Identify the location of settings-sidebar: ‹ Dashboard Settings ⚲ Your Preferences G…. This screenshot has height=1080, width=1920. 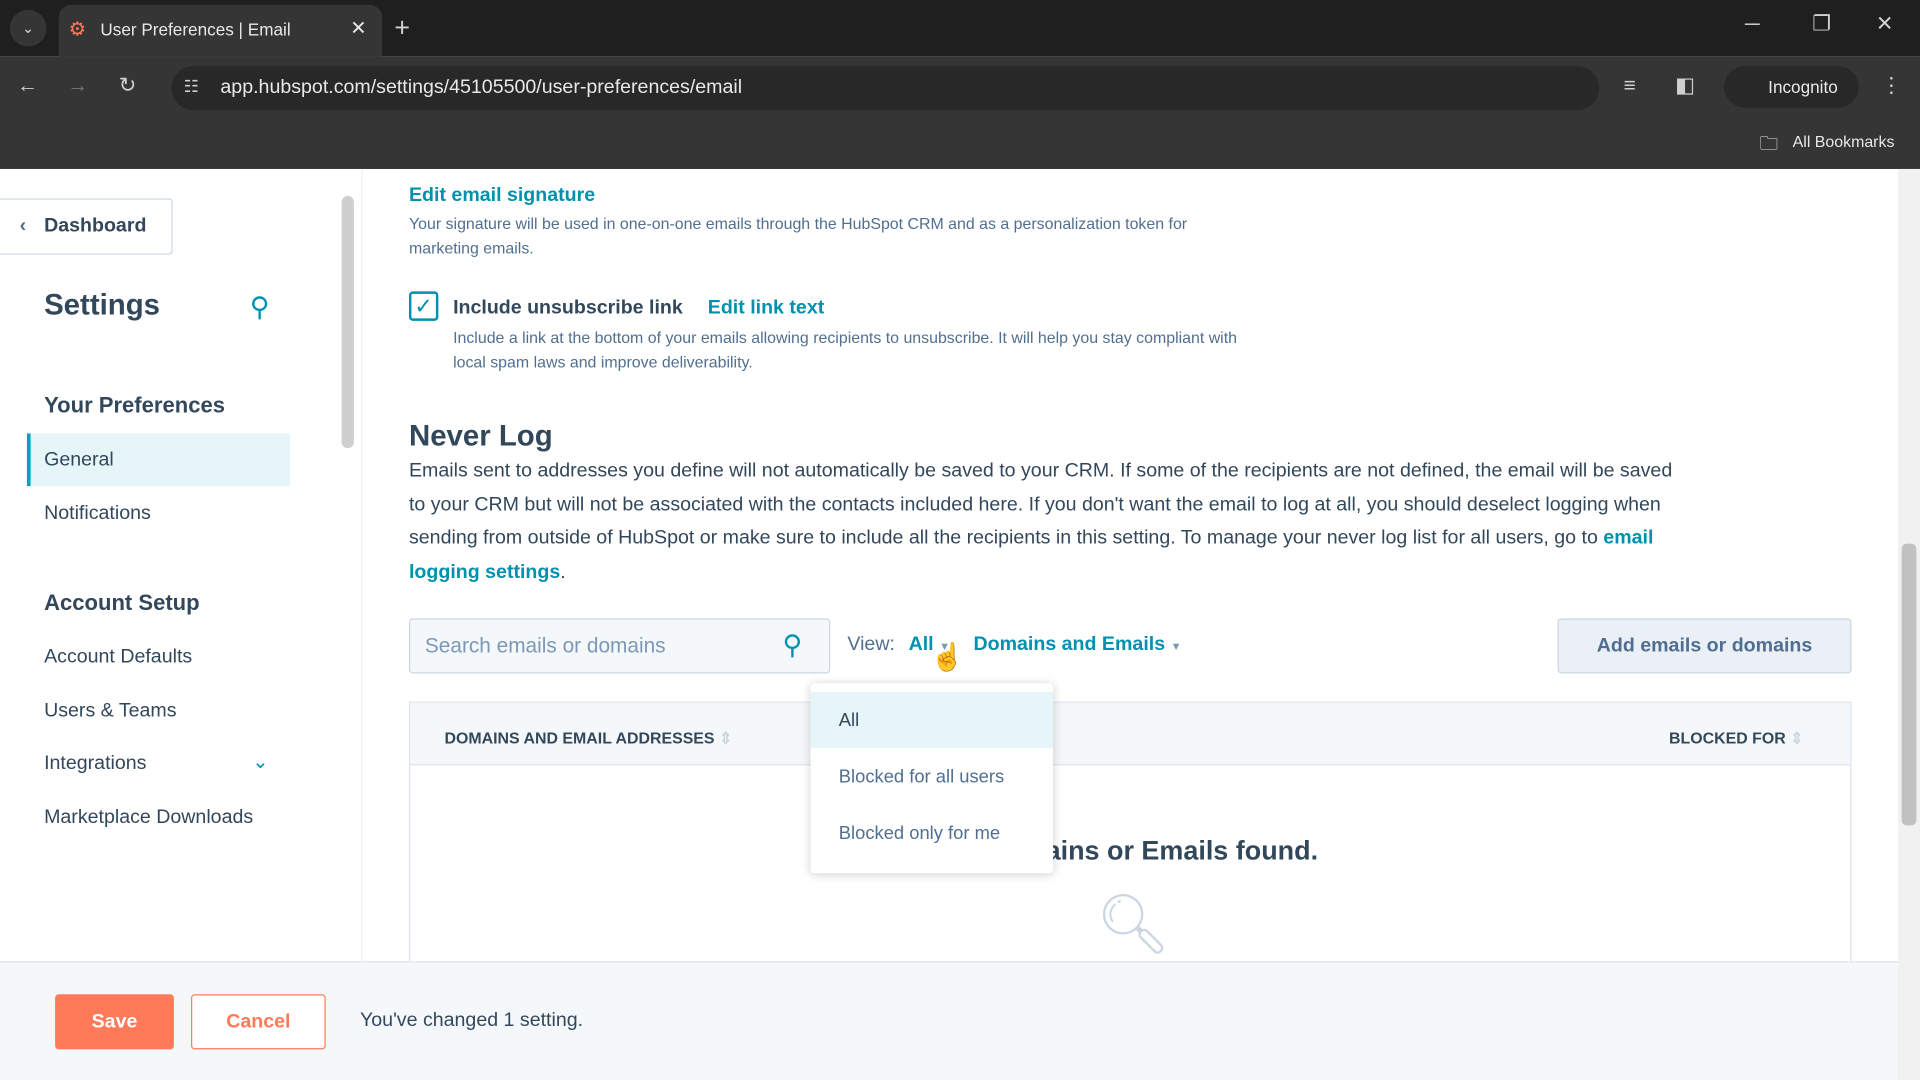
(181, 565).